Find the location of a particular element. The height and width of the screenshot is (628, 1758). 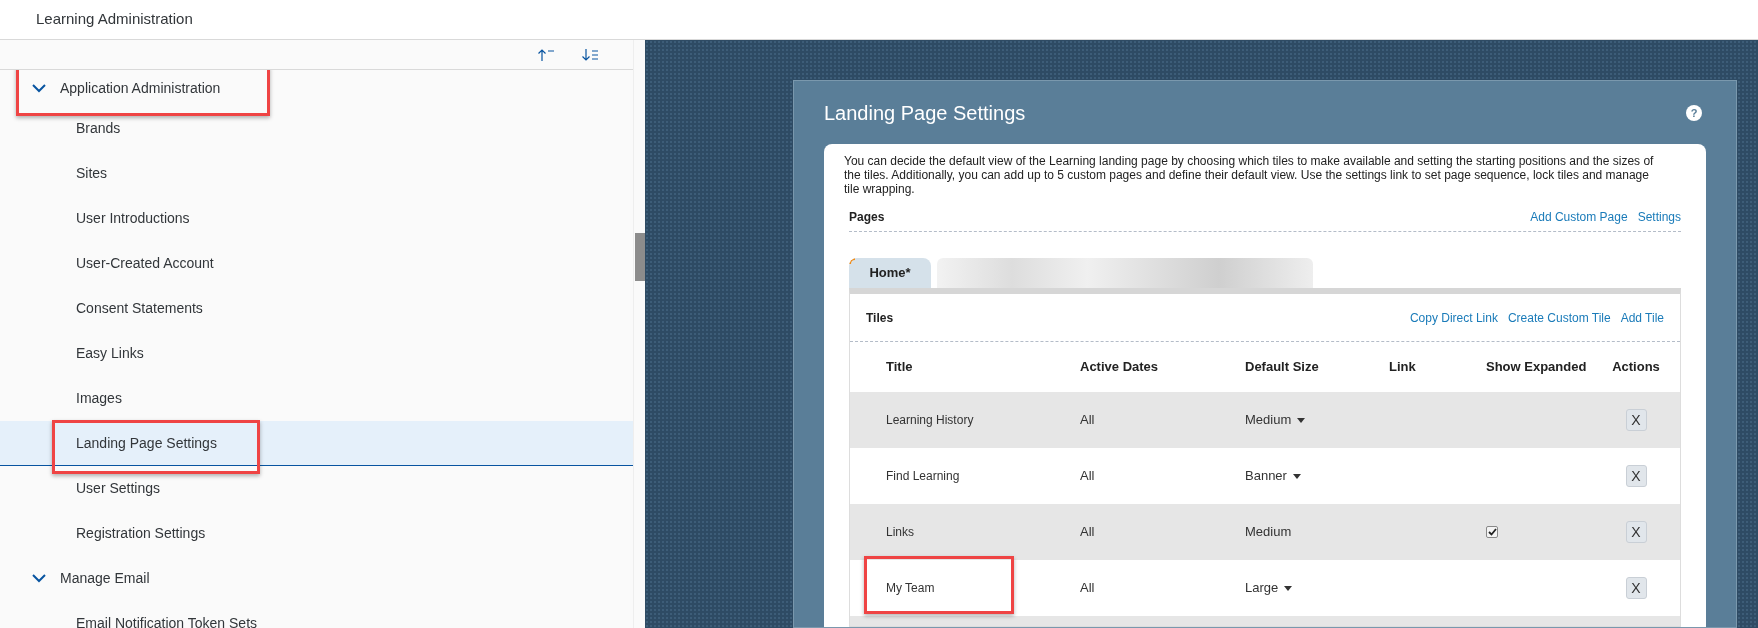

tree-item: Consent Statements is located at coordinates (316, 308).